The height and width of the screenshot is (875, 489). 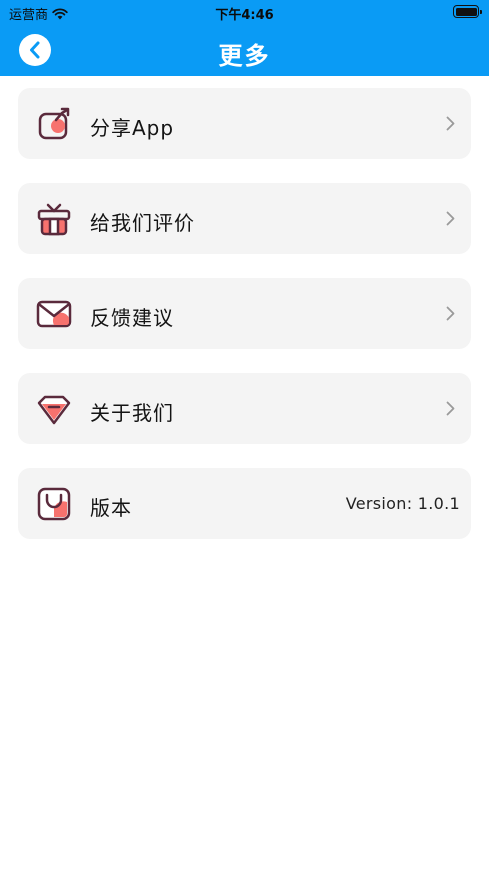 What do you see at coordinates (244, 123) in the screenshot?
I see `menu-item-share: 分享App` at bounding box center [244, 123].